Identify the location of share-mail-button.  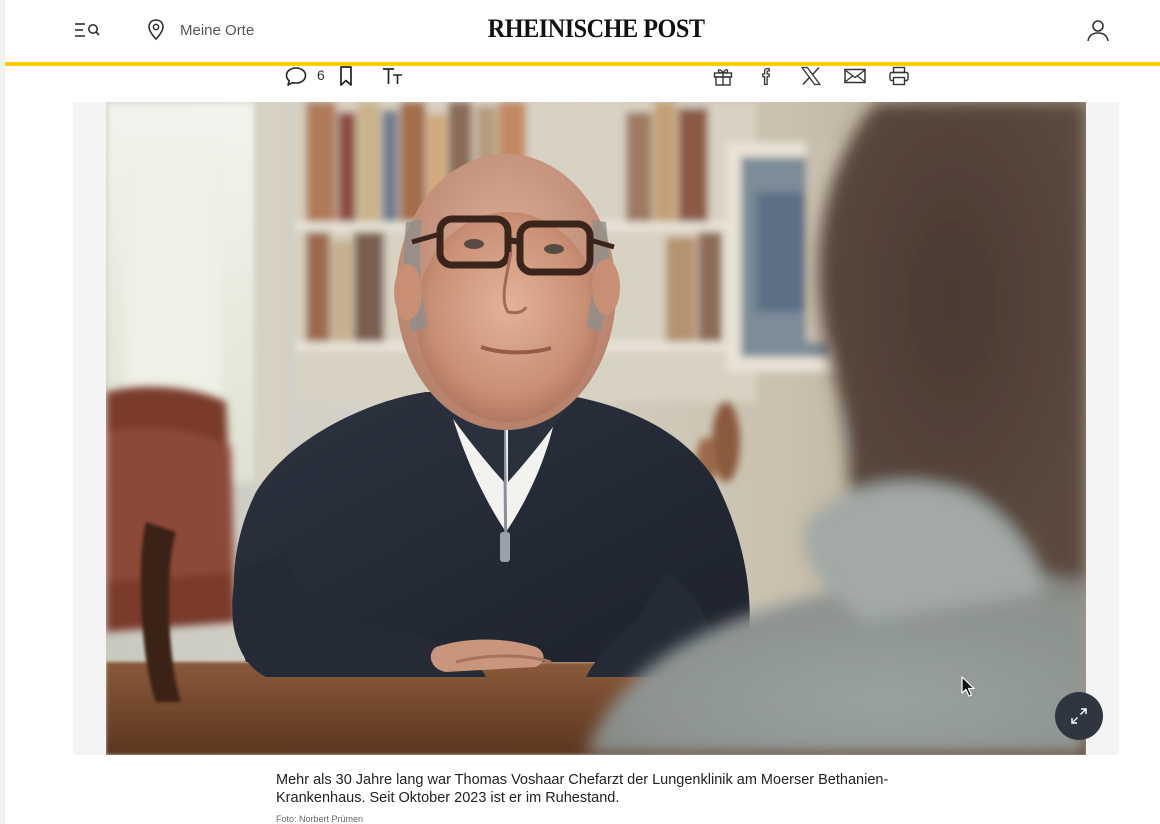
(855, 76).